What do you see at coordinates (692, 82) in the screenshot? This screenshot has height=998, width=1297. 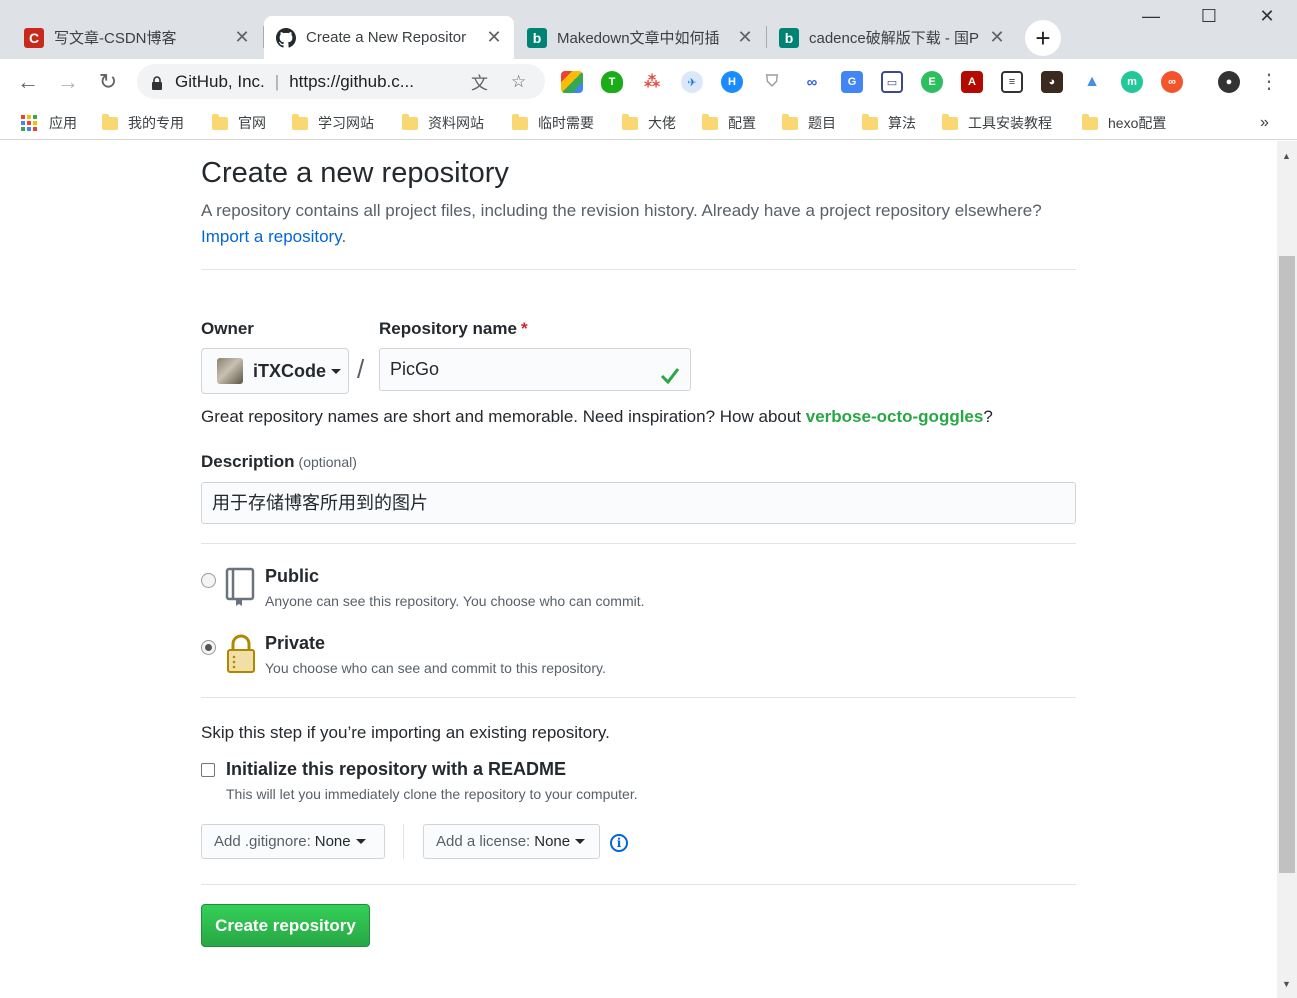 I see `bird-extension-icon: ✈` at bounding box center [692, 82].